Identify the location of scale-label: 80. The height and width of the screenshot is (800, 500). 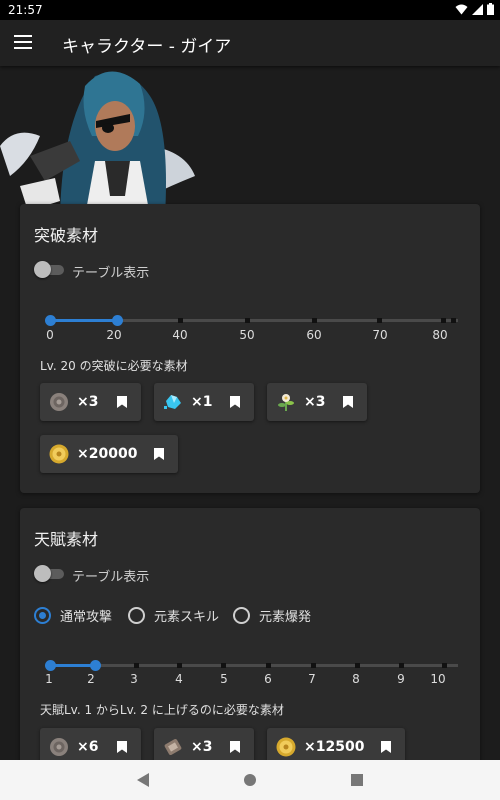
(440, 335).